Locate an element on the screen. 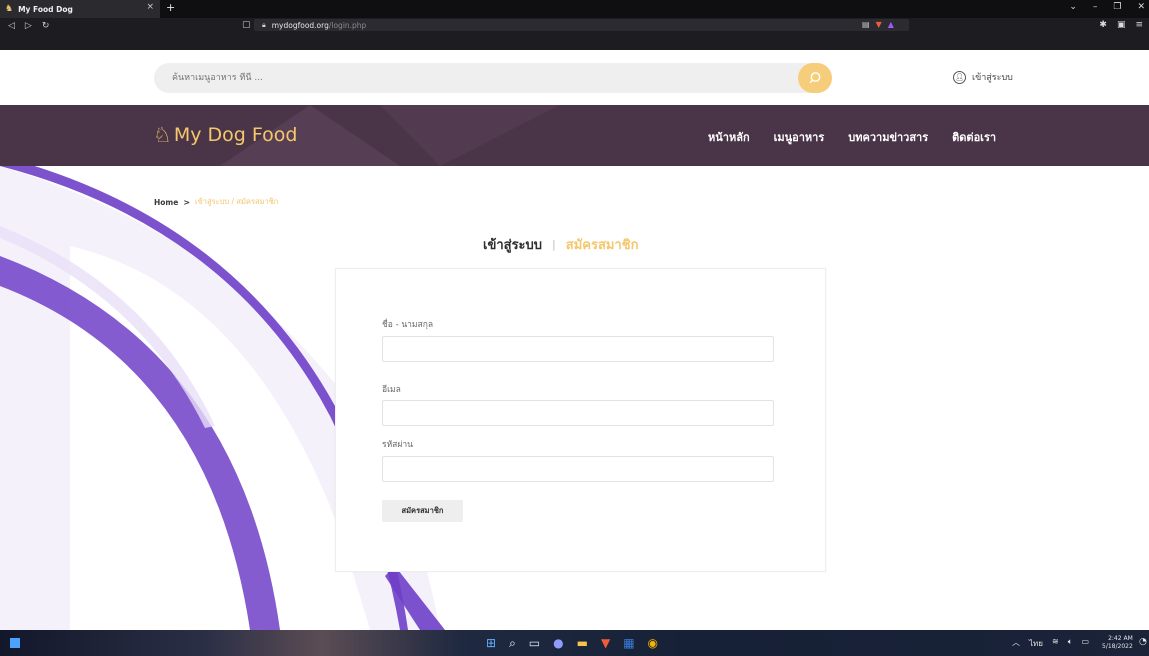 This screenshot has height=656, width=1149. brave-shield-icon: ▼ is located at coordinates (879, 24).